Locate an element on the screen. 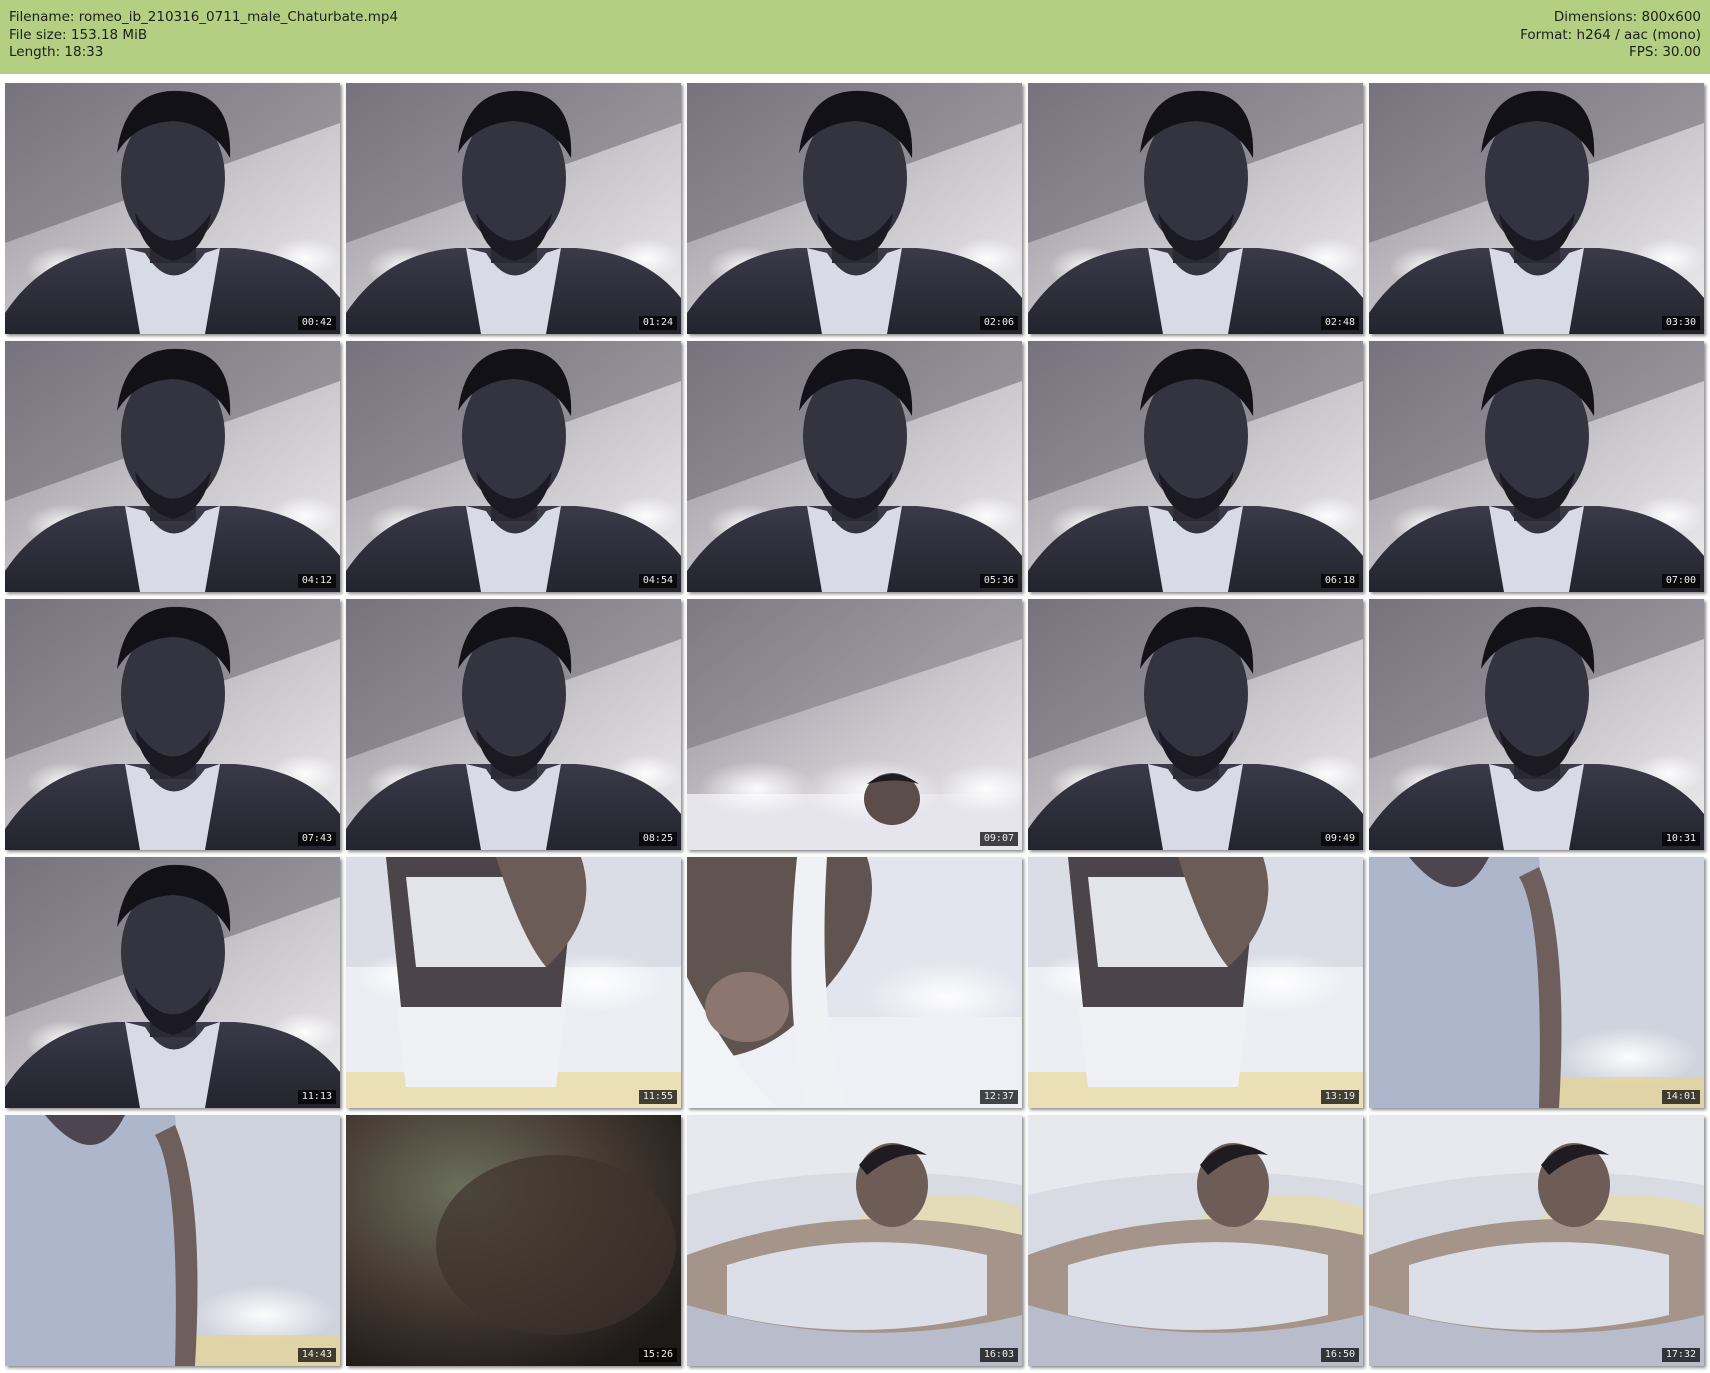 The height and width of the screenshot is (1373, 1710). thumbnail-timestamp: 14:01 is located at coordinates (1680, 1097).